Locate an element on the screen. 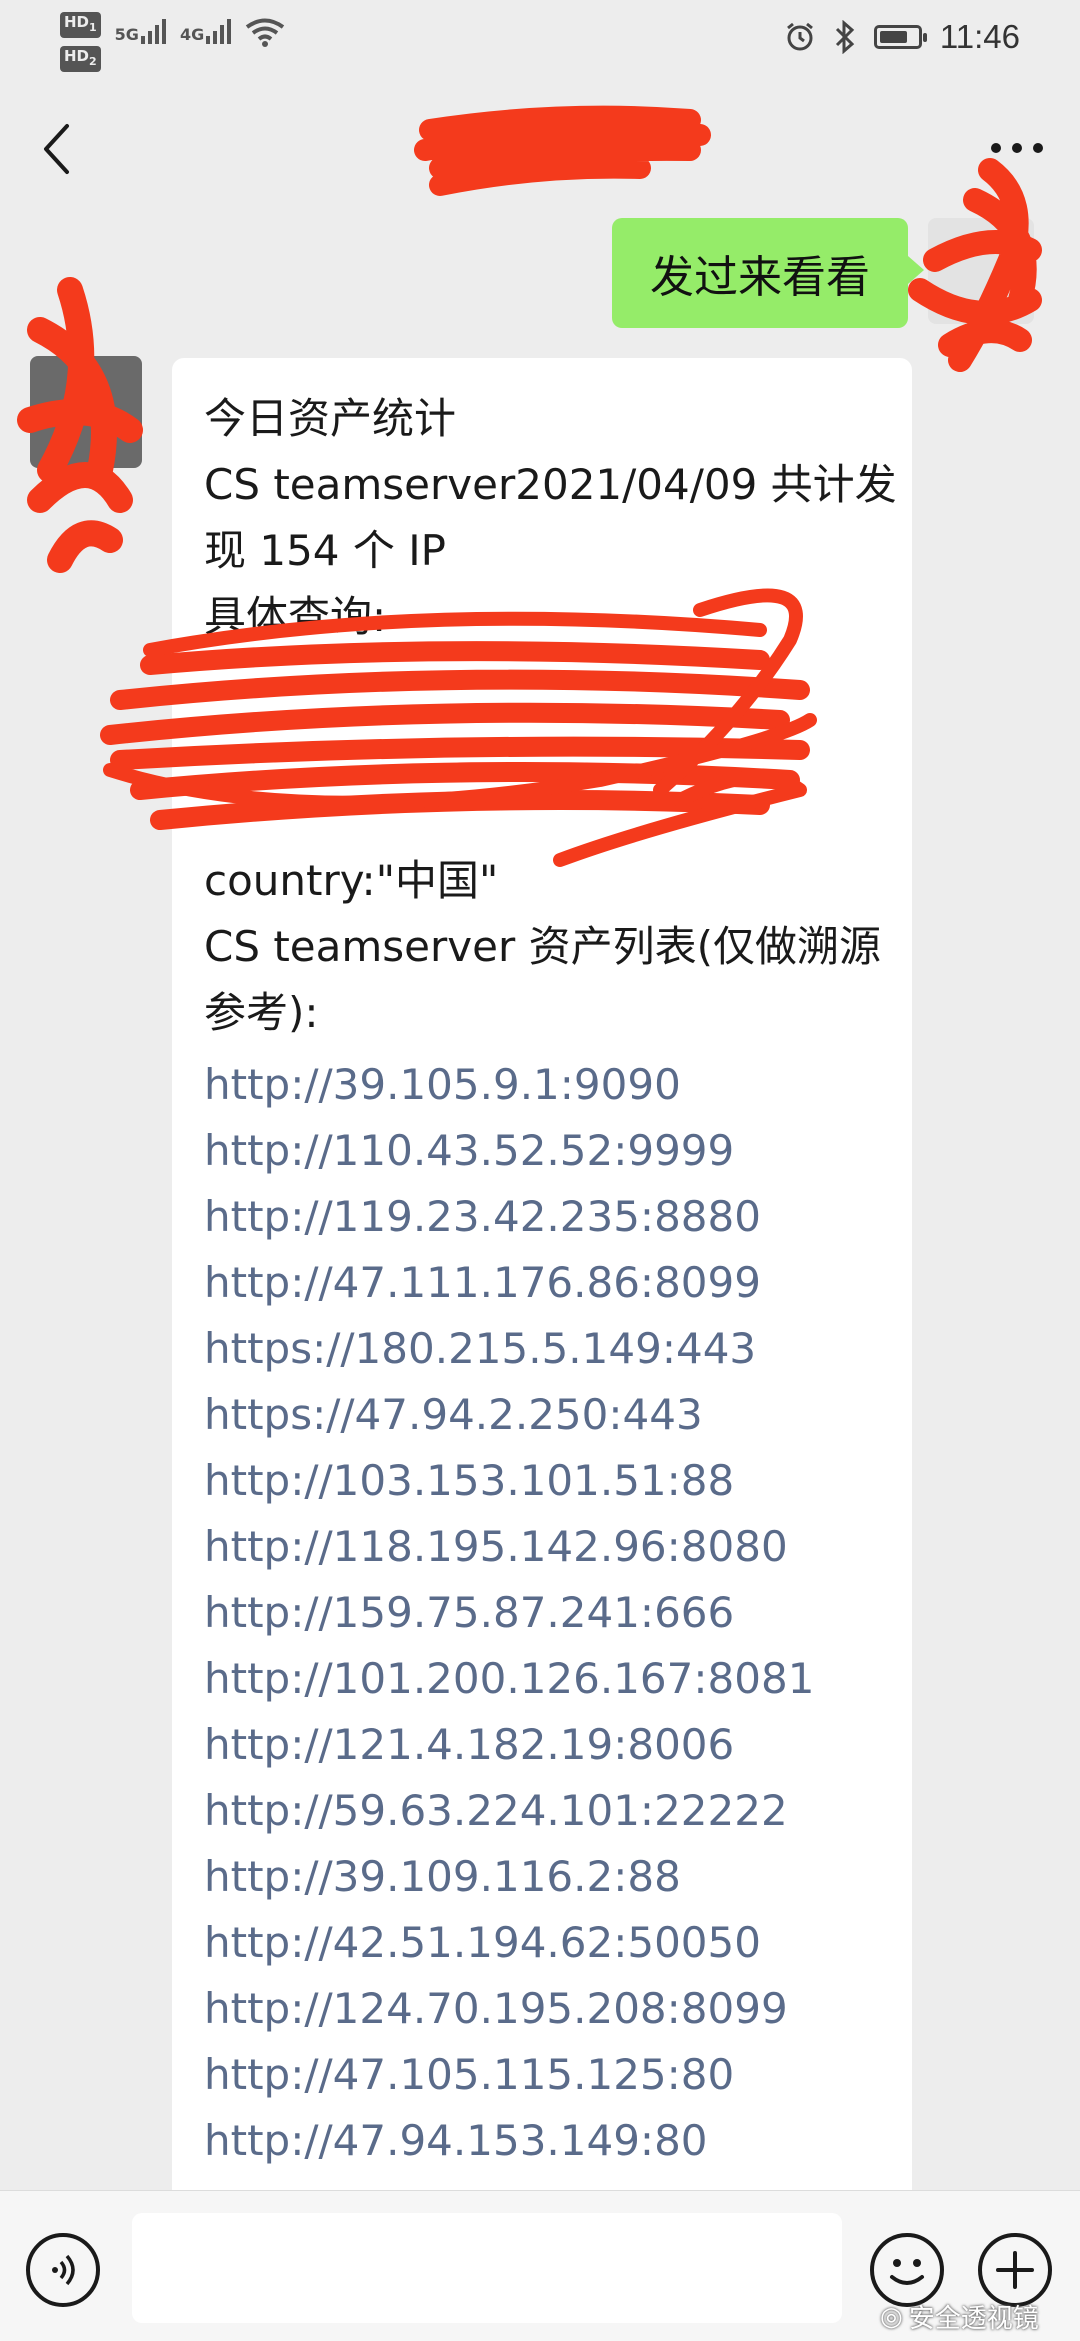  more-button is located at coordinates (1017, 148).